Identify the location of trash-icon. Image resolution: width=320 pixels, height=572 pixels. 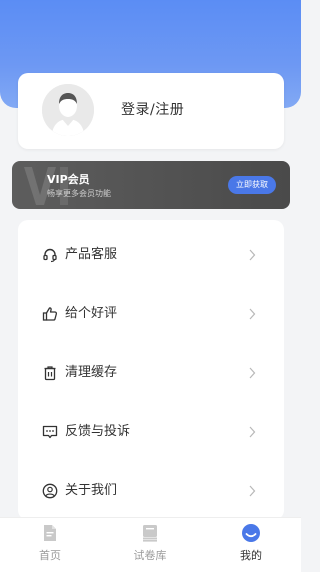
(50, 373).